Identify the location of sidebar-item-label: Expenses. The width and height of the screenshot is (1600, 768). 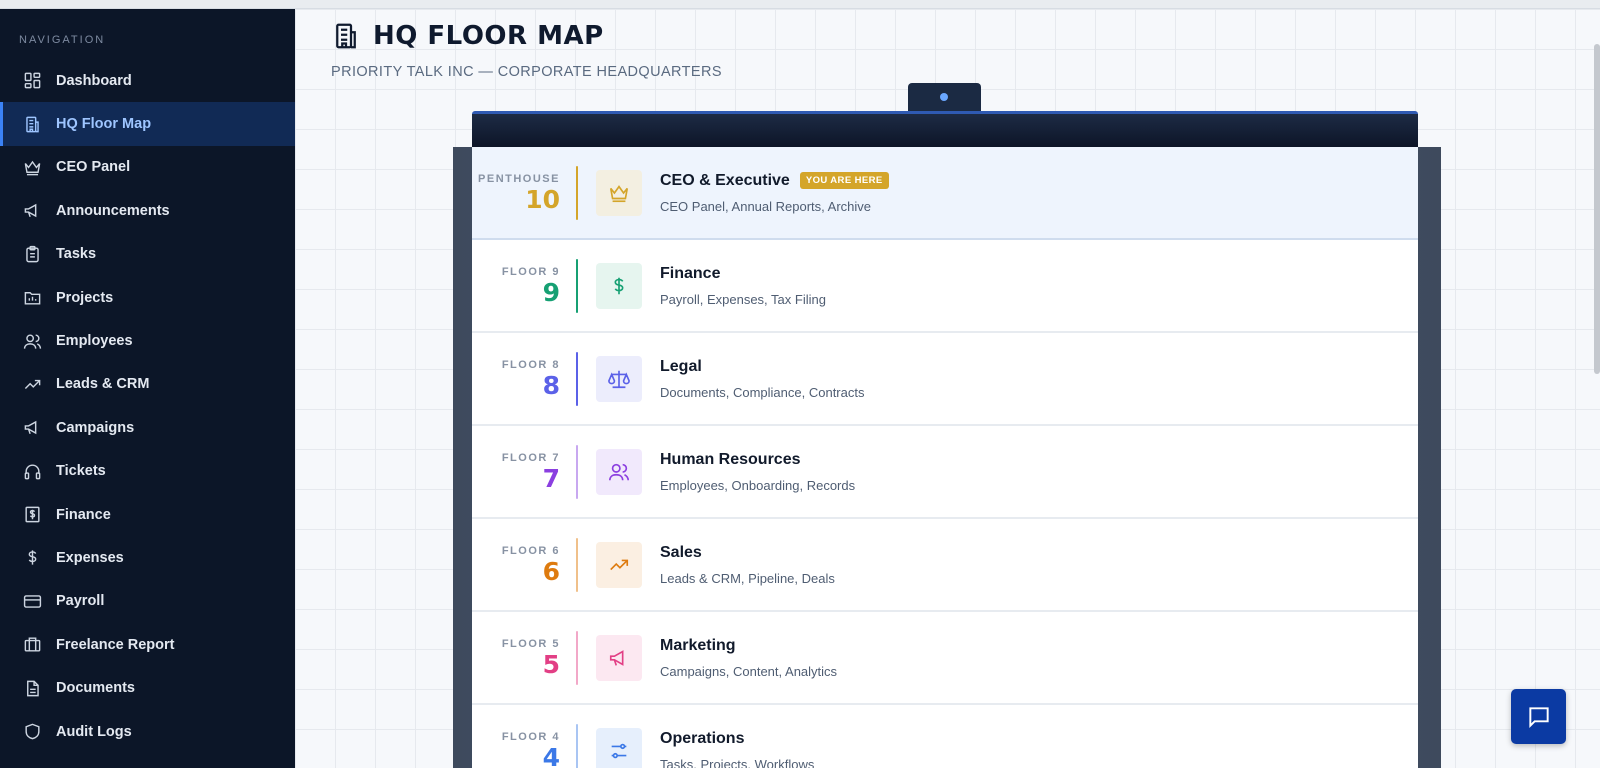
(90, 557).